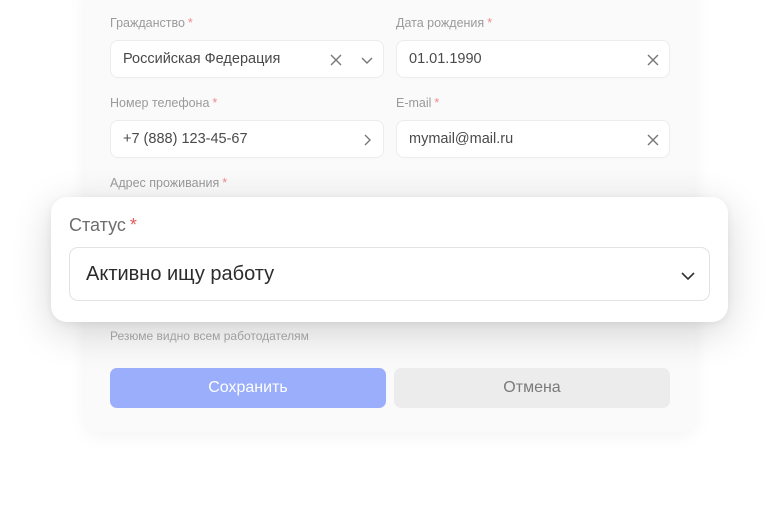 The width and height of the screenshot is (780, 509). I want to click on birthdate-label: Дата рождения *, so click(444, 23).